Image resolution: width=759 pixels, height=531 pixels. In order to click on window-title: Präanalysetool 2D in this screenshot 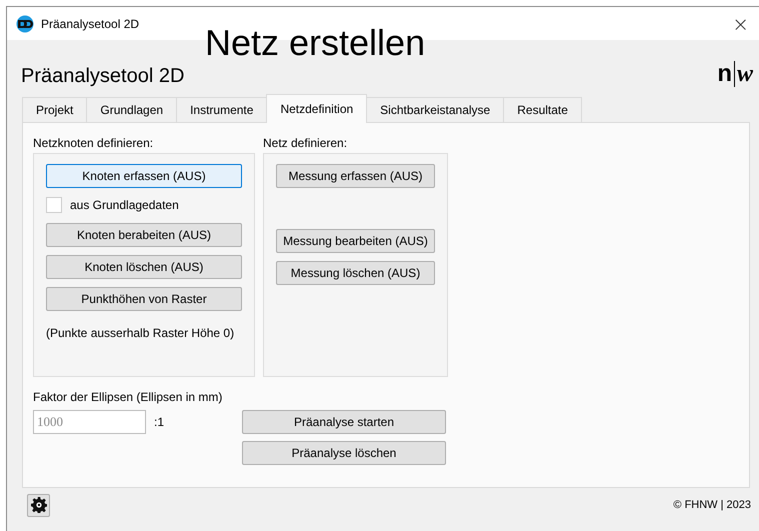, I will do `click(90, 23)`.